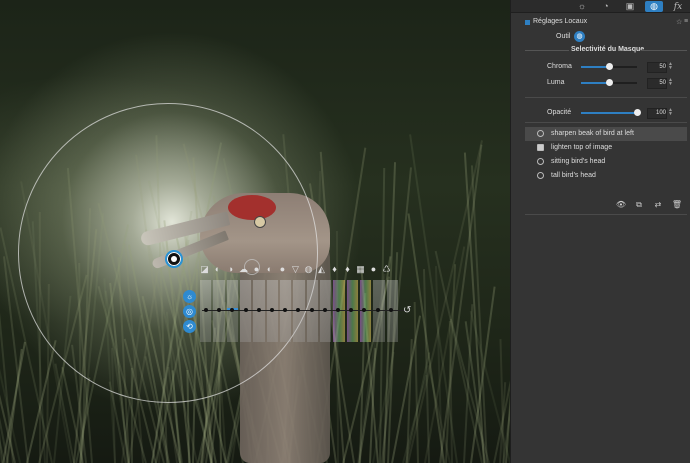  What do you see at coordinates (559, 66) in the screenshot?
I see `slider-label: Chroma` at bounding box center [559, 66].